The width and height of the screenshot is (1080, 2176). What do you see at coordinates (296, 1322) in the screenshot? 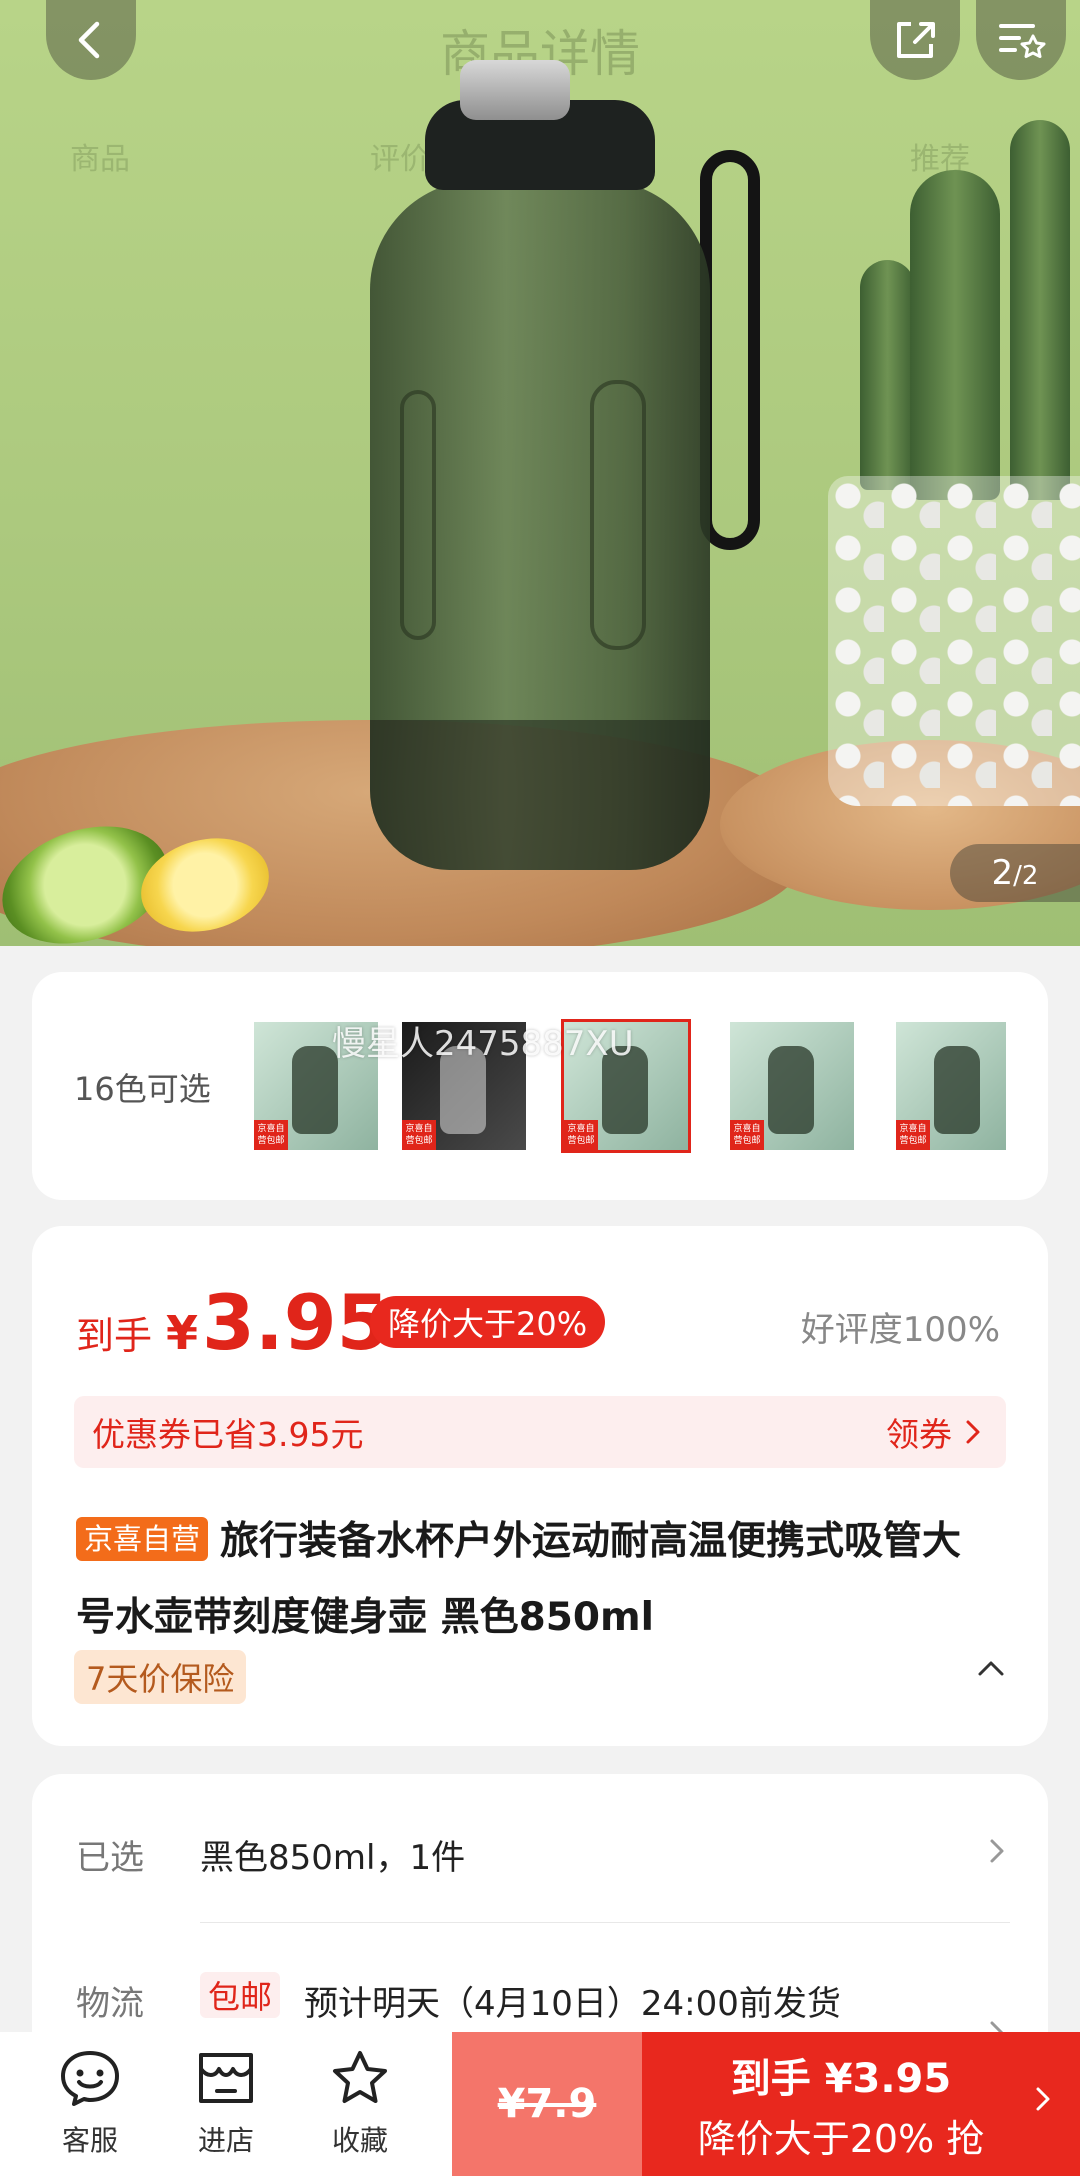
I see `price-value: 3.95` at bounding box center [296, 1322].